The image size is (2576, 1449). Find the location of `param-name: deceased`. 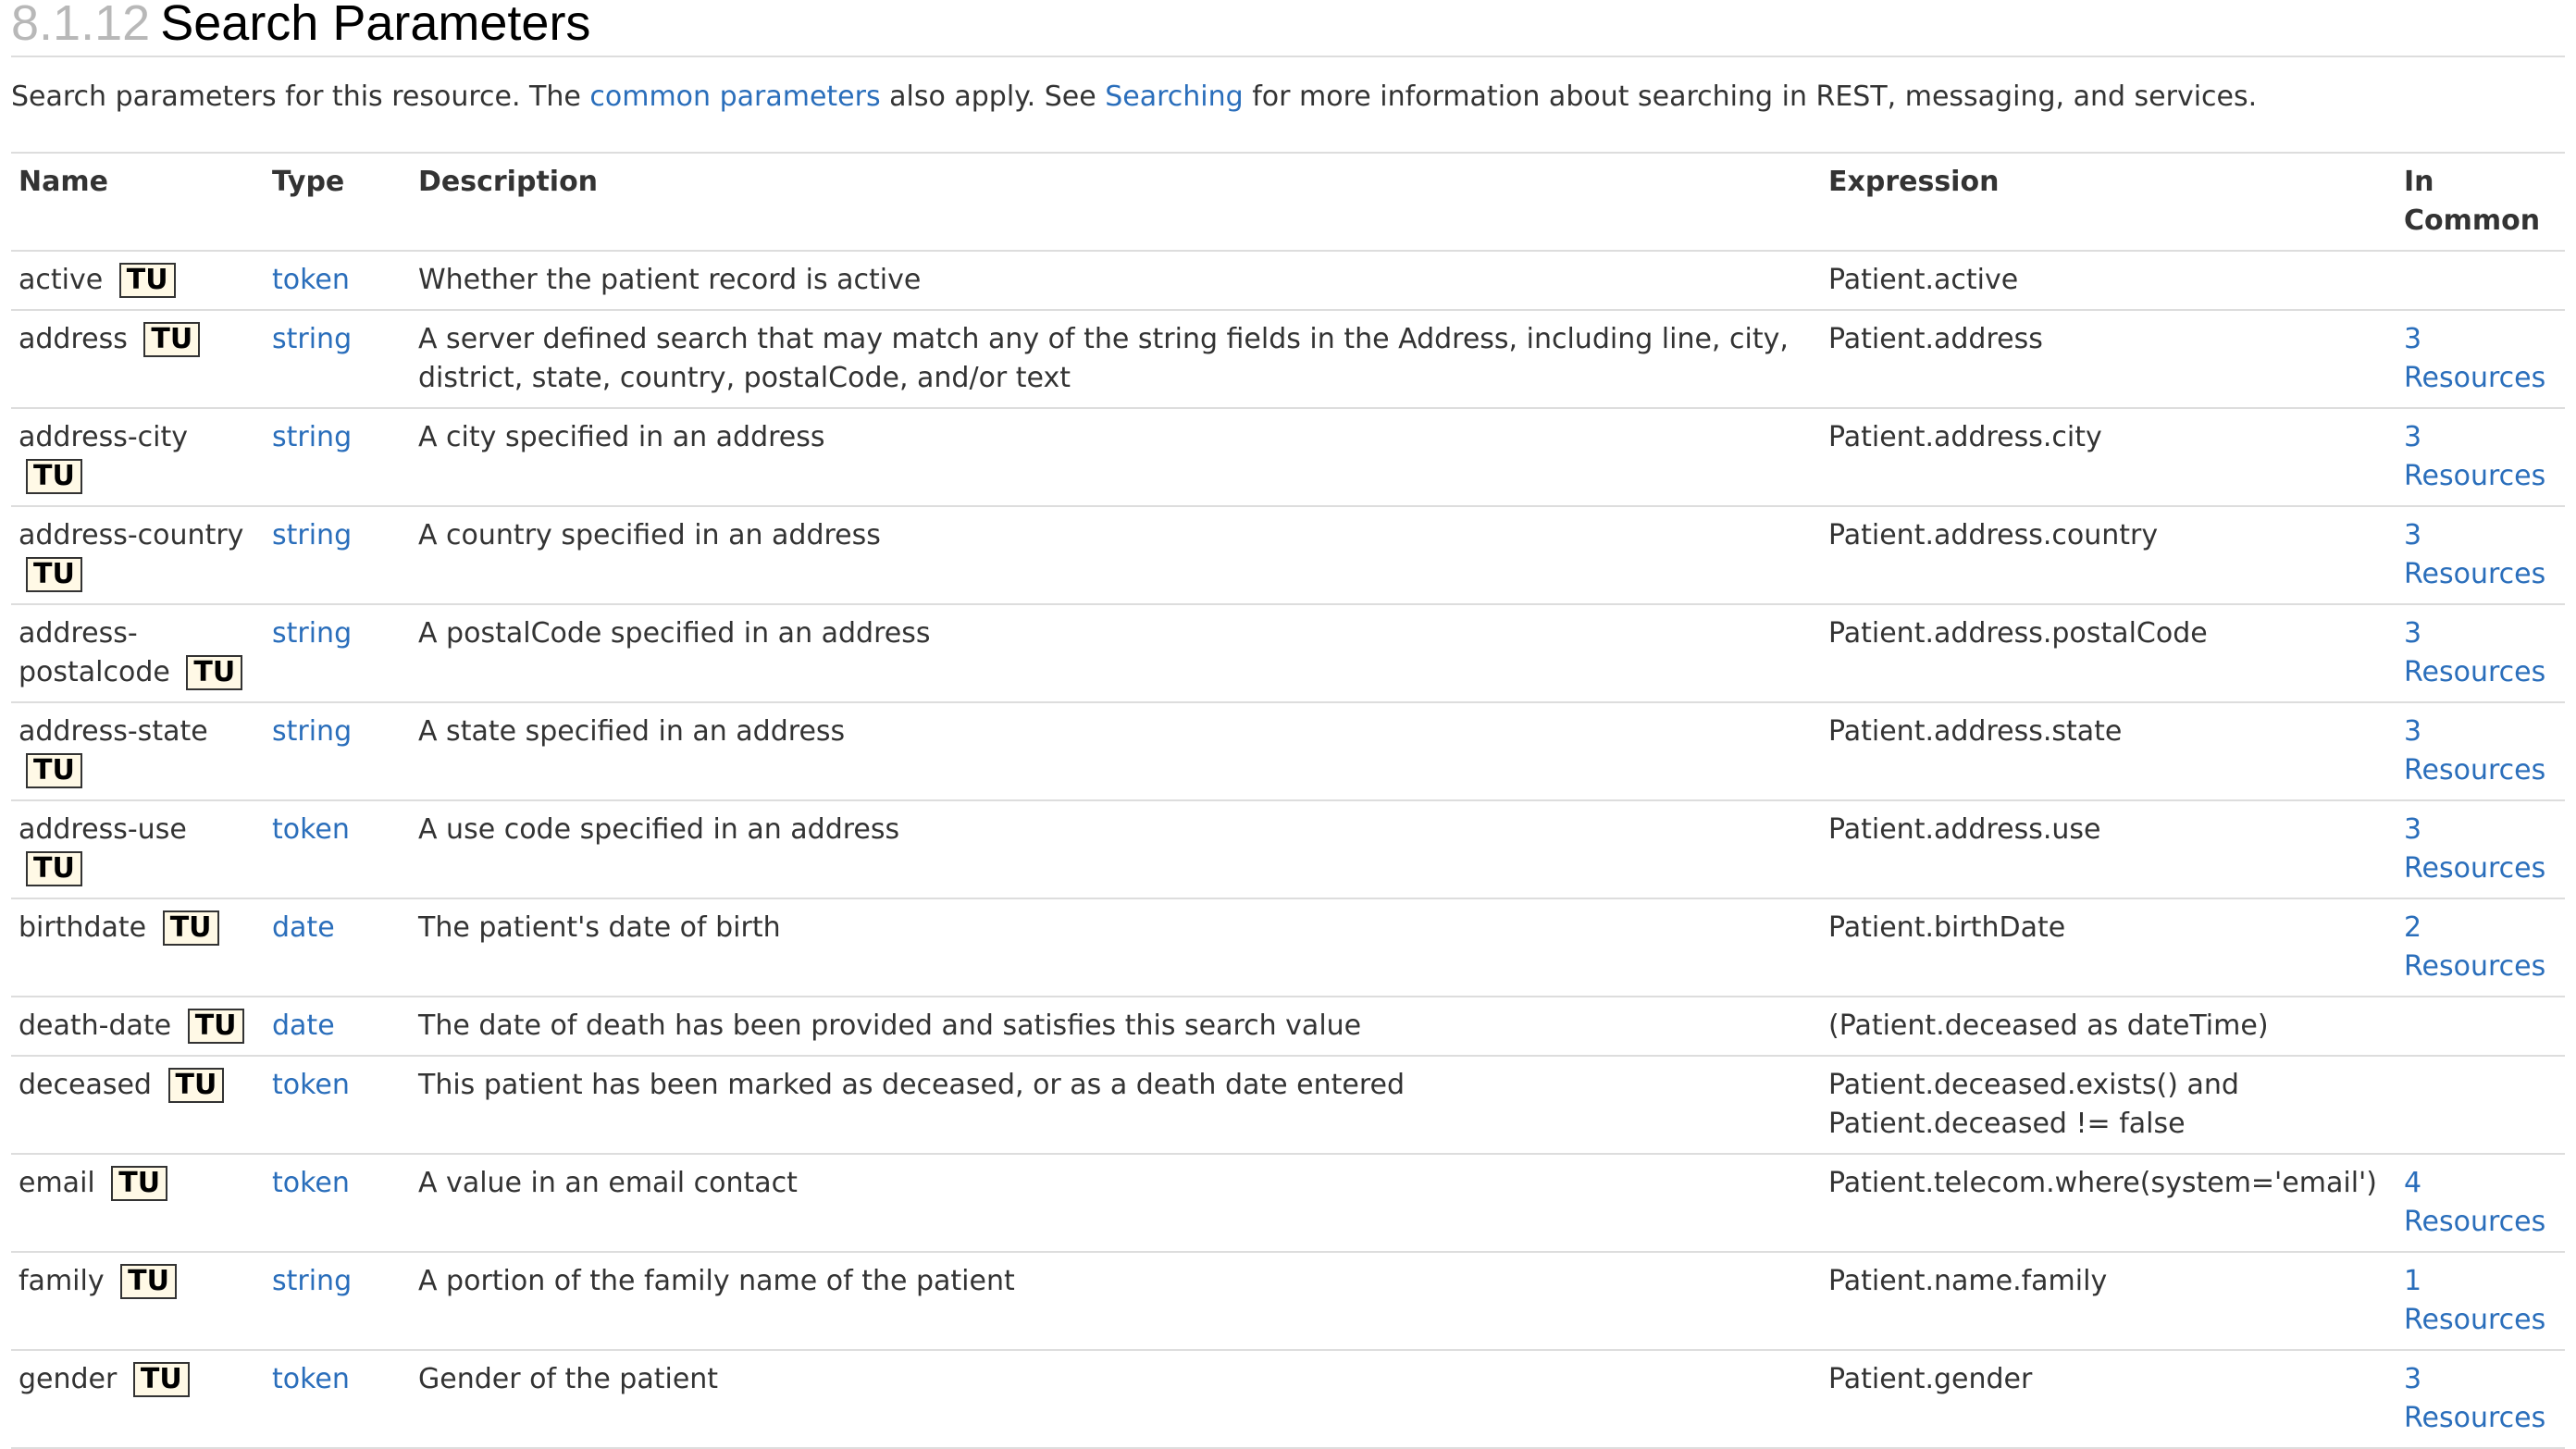

param-name: deceased is located at coordinates (86, 1085).